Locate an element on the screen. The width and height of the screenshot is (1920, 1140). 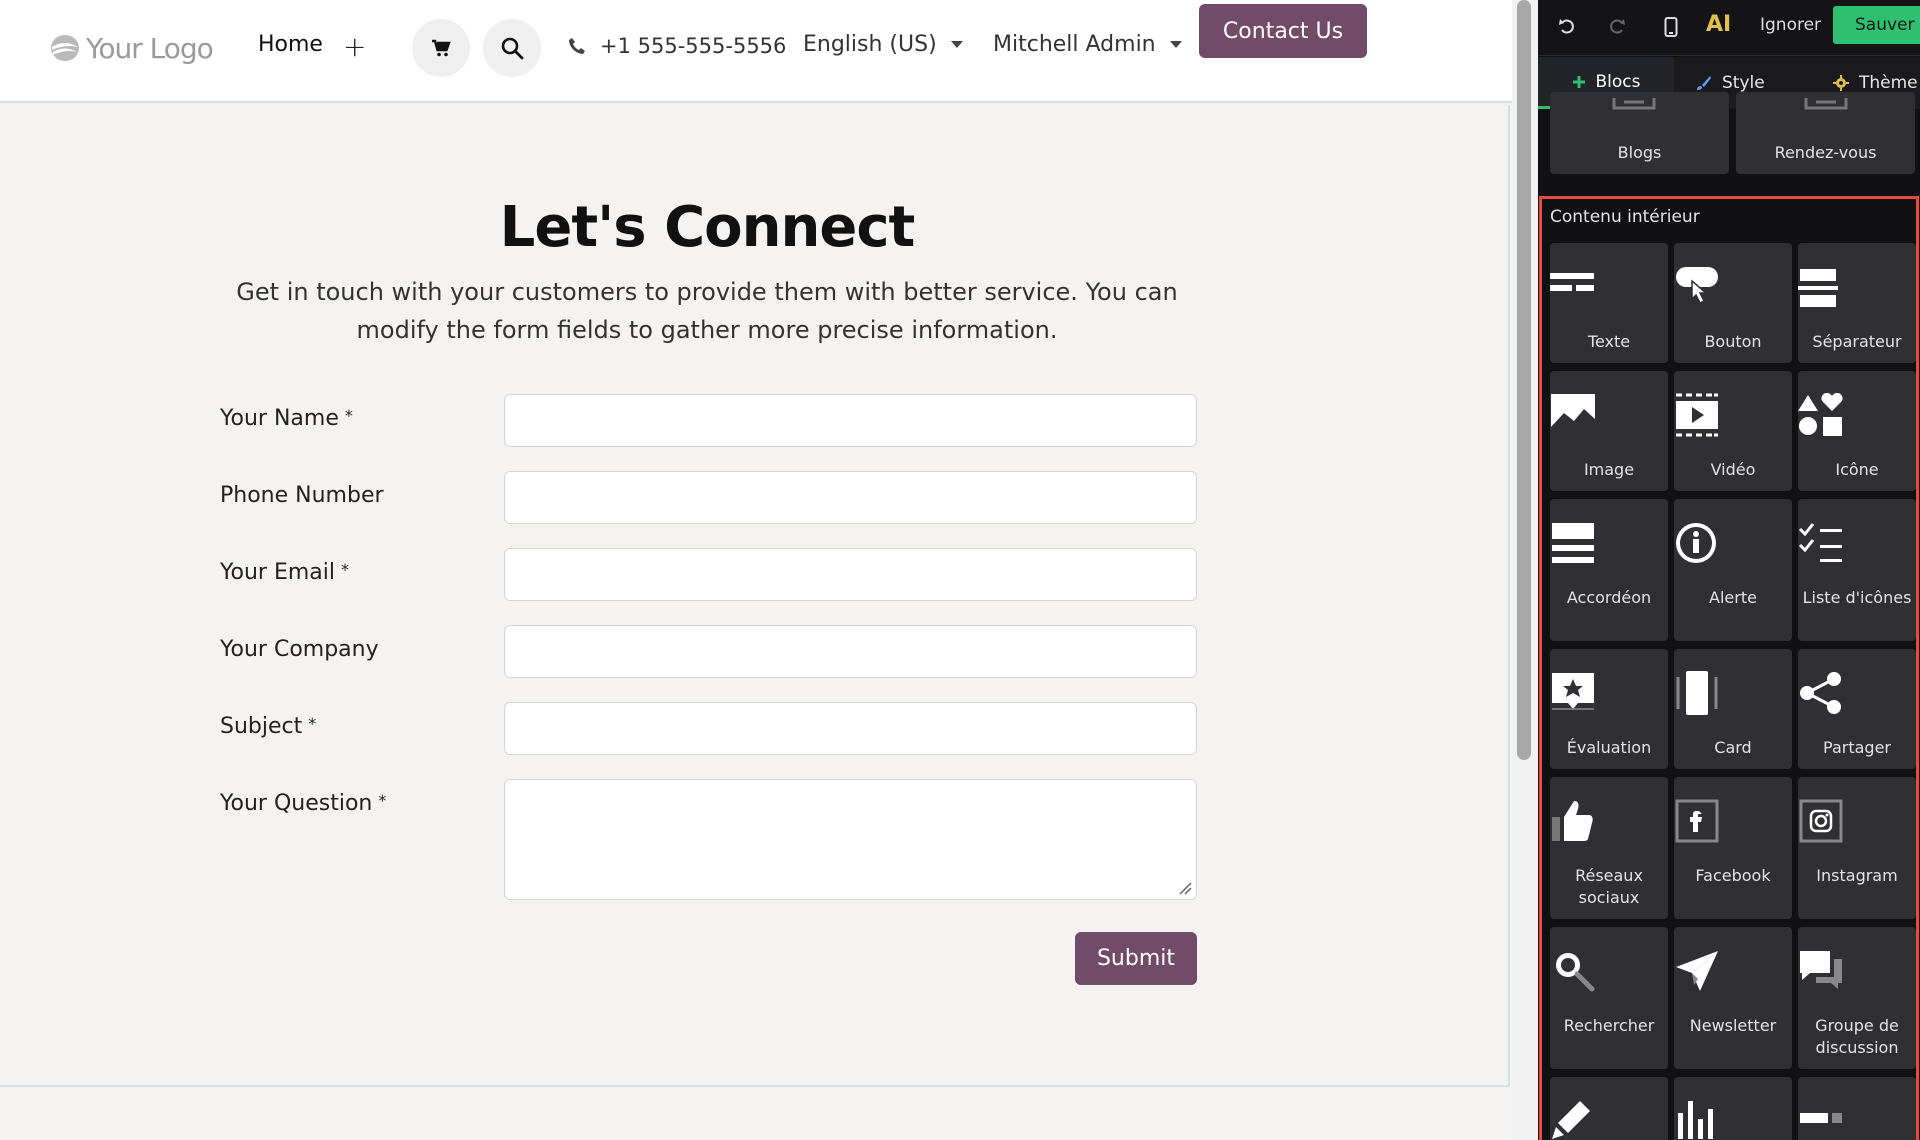
cart-icon is located at coordinates (441, 48).